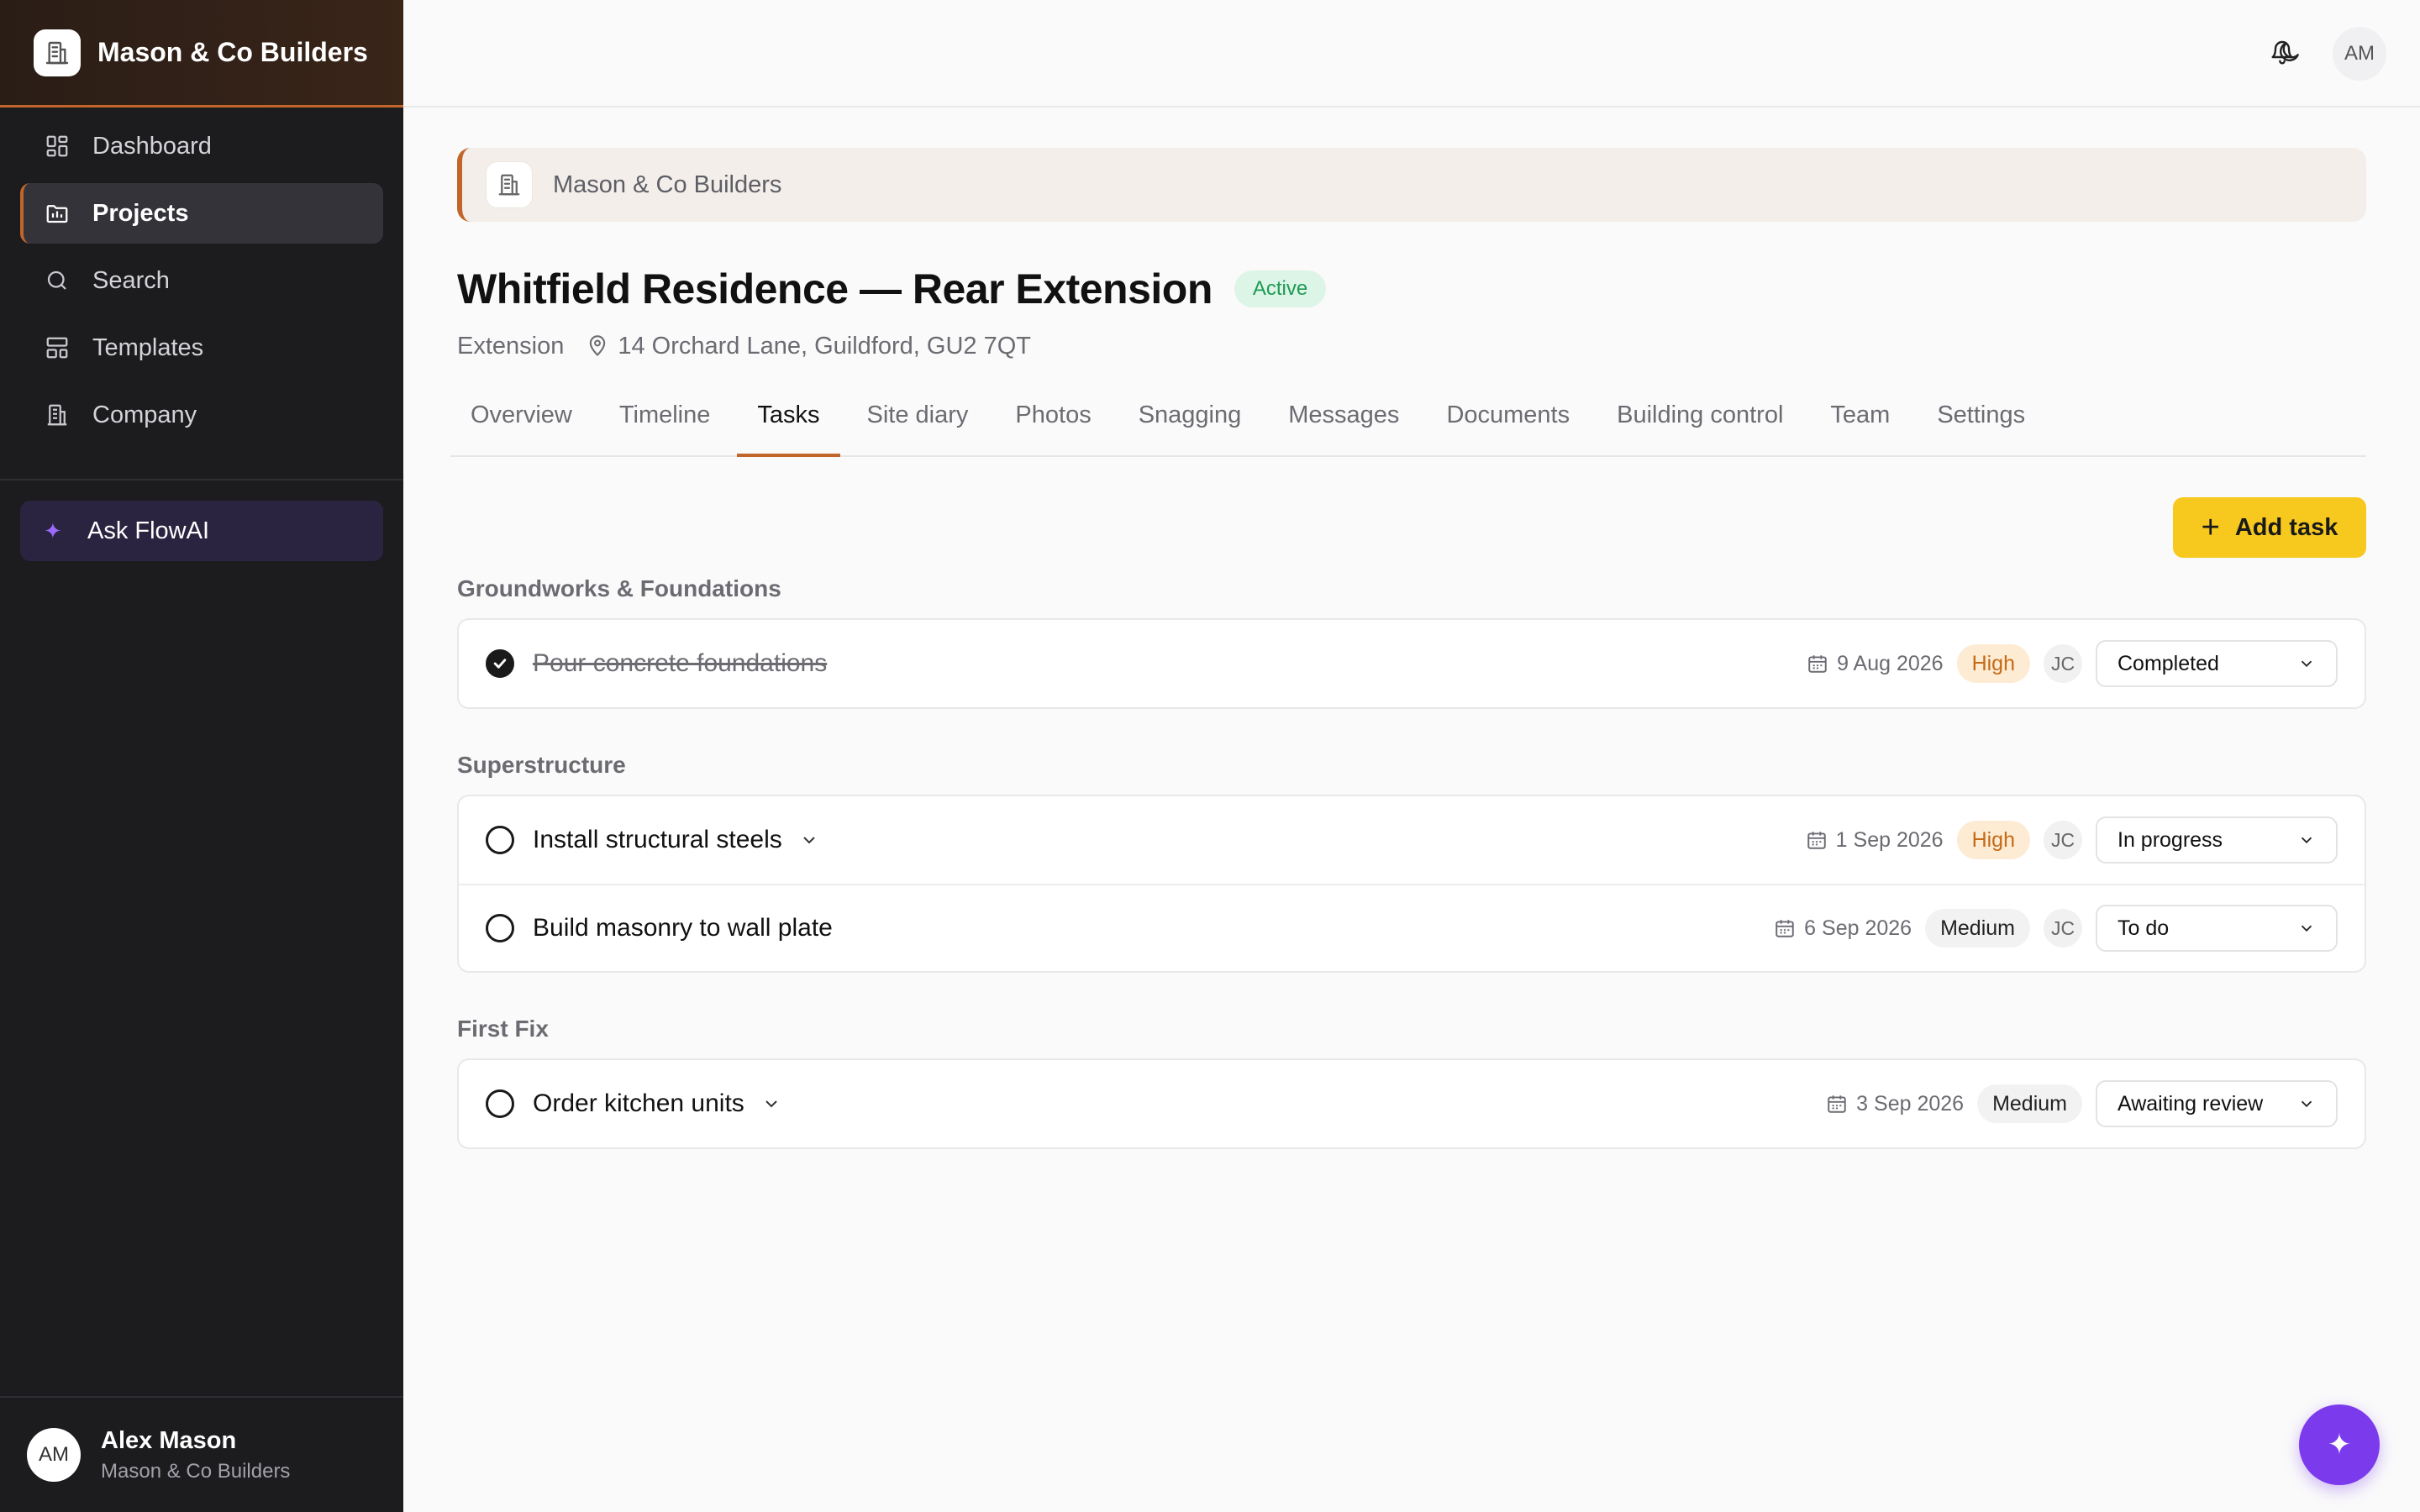  Describe the element at coordinates (58, 280) in the screenshot. I see `search-icon` at that location.